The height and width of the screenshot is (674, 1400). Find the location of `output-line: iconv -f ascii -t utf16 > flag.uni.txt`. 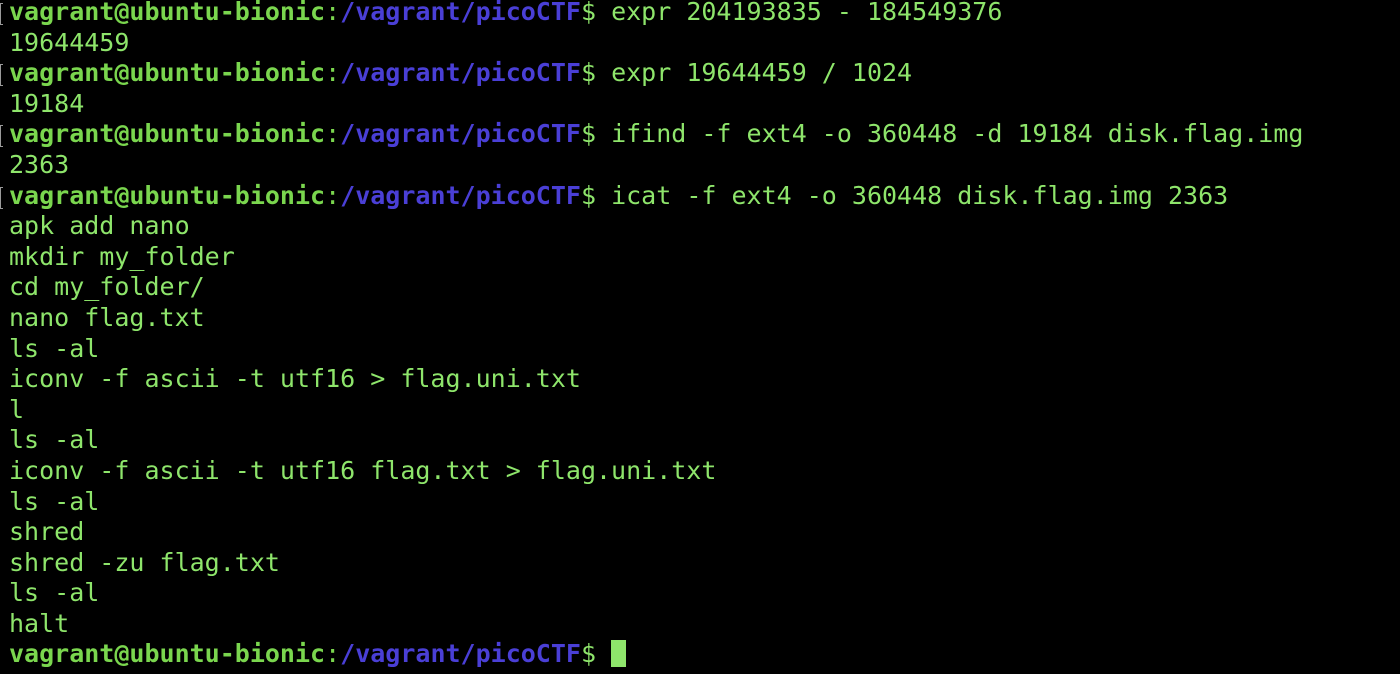

output-line: iconv -f ascii -t utf16 > flag.uni.txt is located at coordinates (704, 379).